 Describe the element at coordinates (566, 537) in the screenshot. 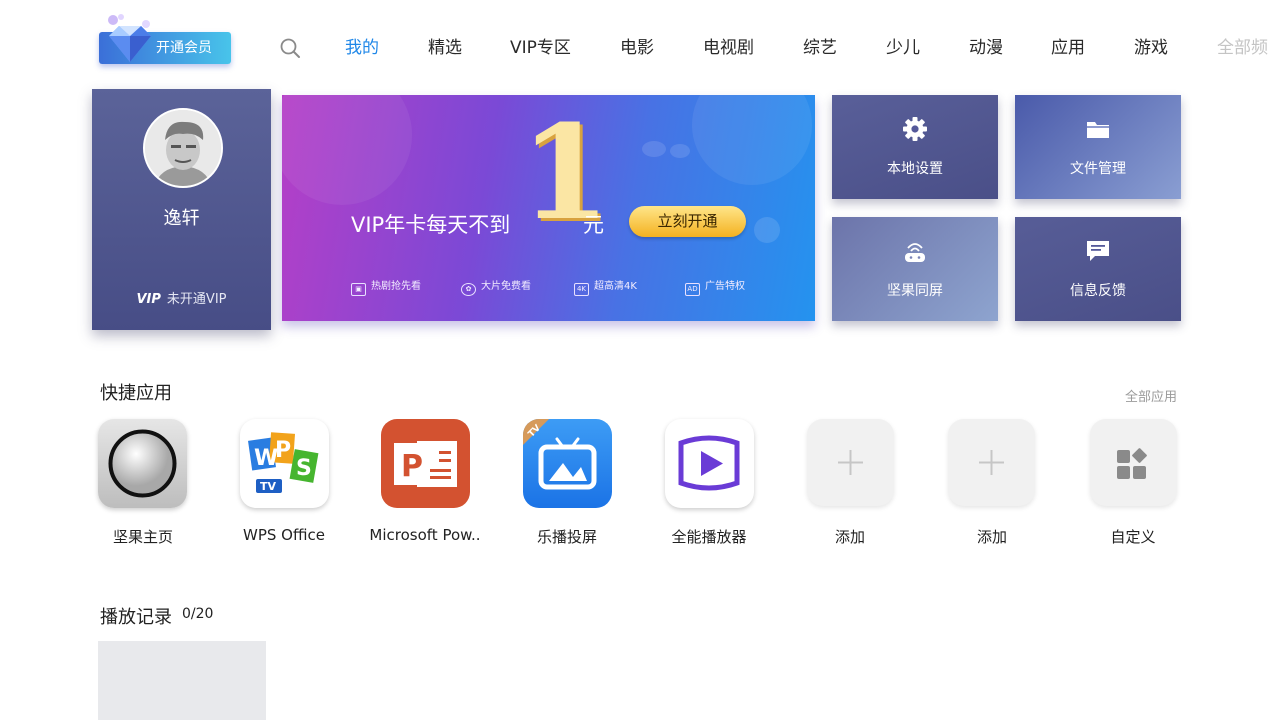

I see `app-label-lebo-cast: 乐播投屏` at that location.